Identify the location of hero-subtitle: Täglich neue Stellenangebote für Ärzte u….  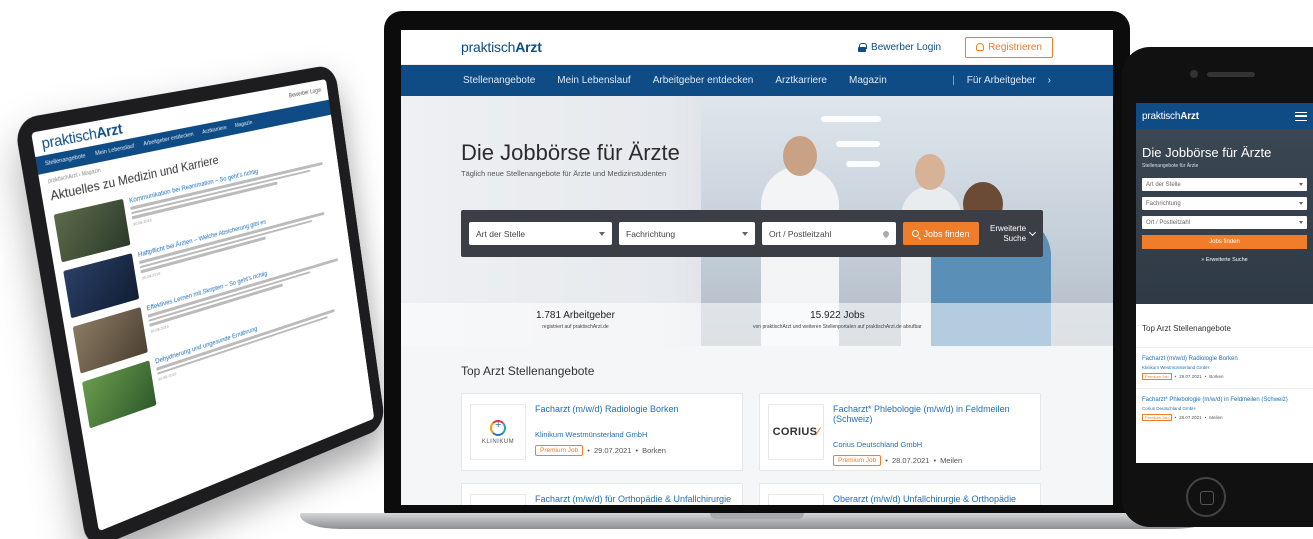
(564, 173).